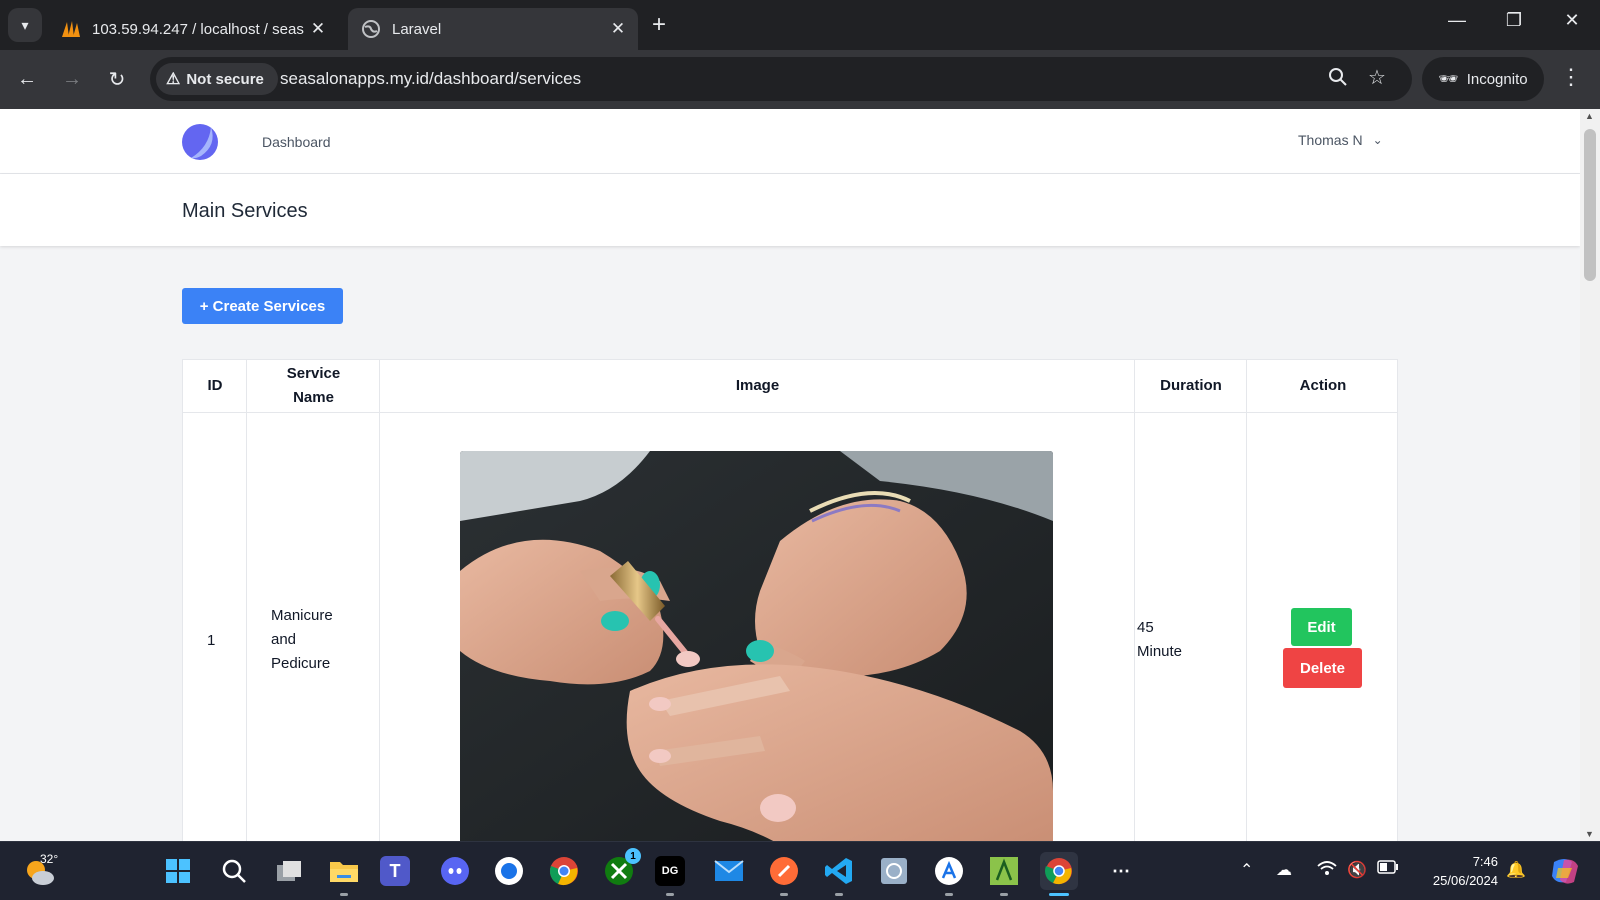 The image size is (1600, 900). What do you see at coordinates (839, 874) in the screenshot?
I see `vscode-icon` at bounding box center [839, 874].